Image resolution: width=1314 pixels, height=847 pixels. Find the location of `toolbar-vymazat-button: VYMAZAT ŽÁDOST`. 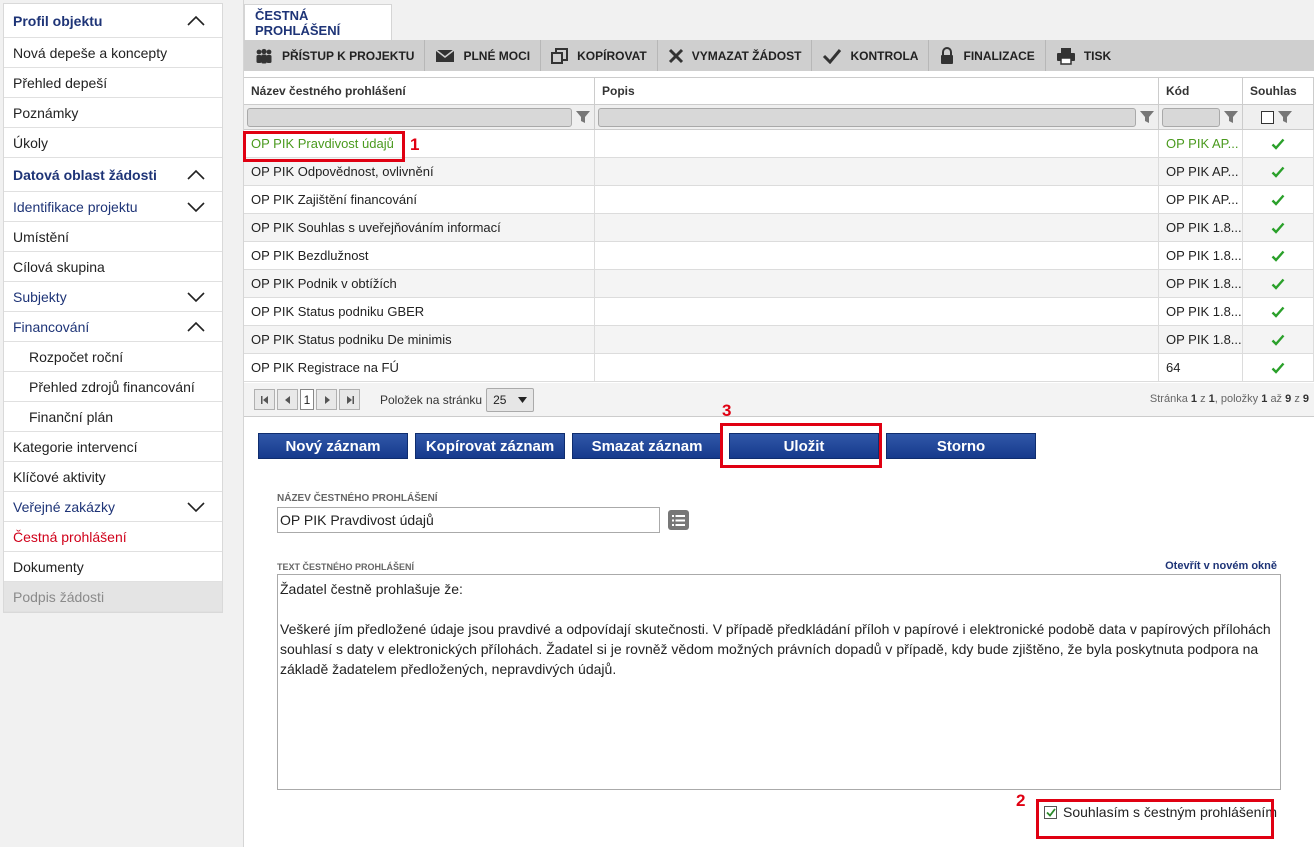

toolbar-vymazat-button: VYMAZAT ŽÁDOST is located at coordinates (735, 55).